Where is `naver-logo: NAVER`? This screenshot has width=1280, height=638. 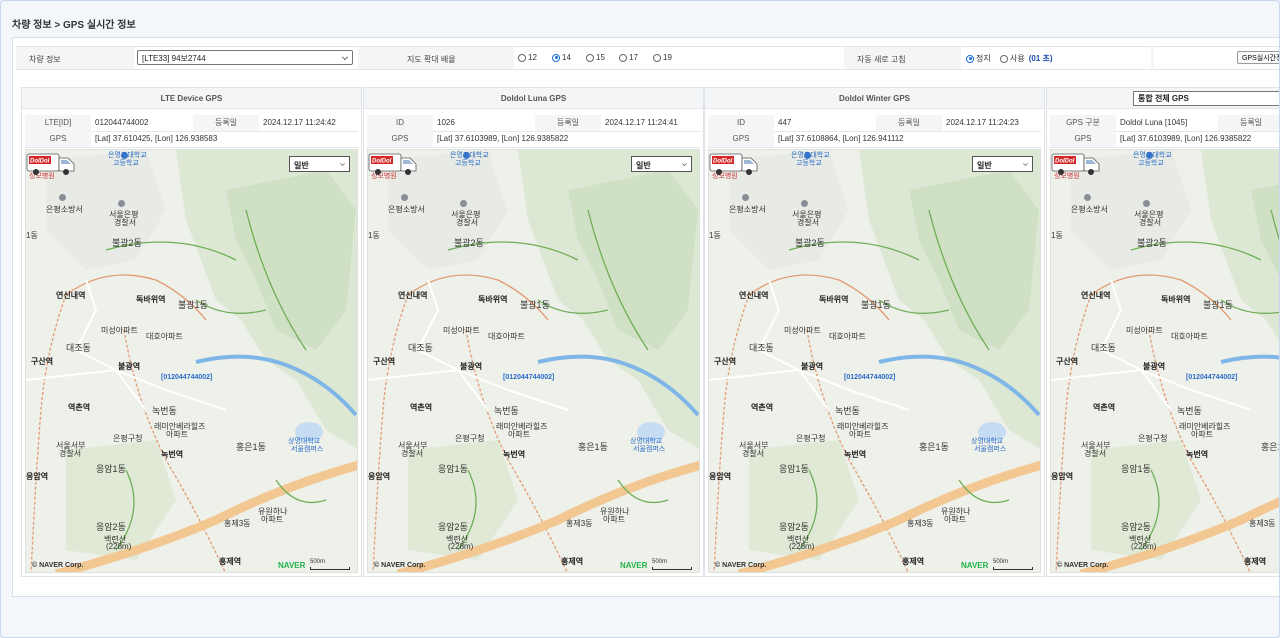
naver-logo: NAVER is located at coordinates (292, 565).